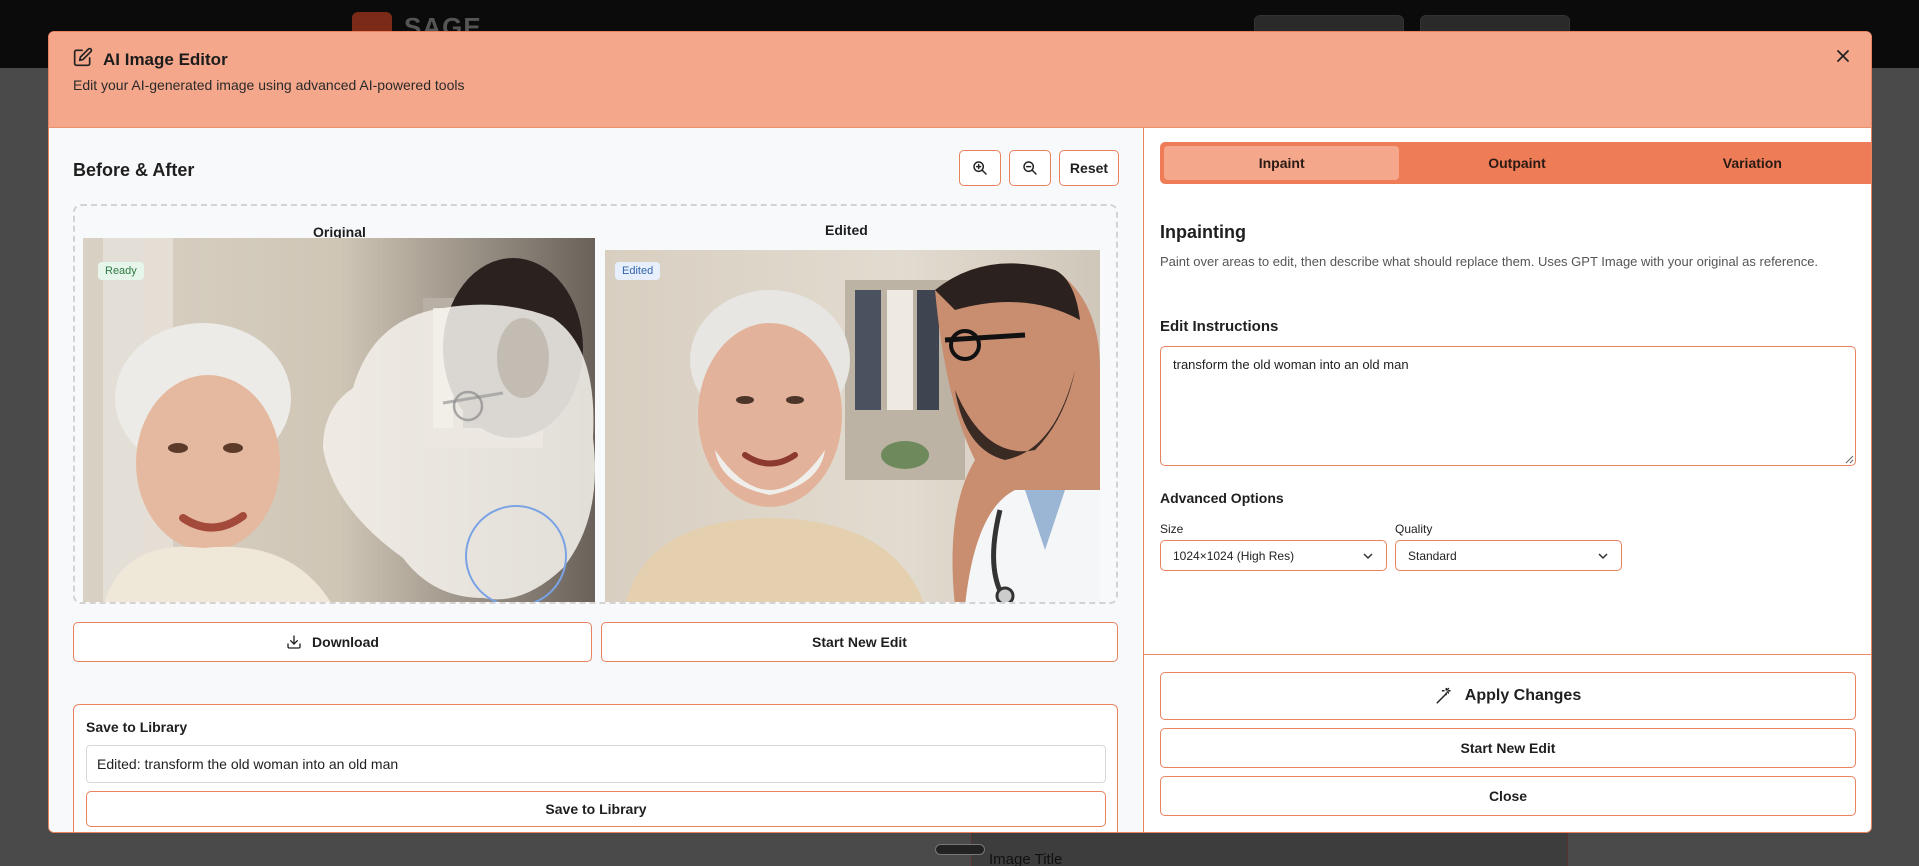  What do you see at coordinates (1523, 695) in the screenshot?
I see `apply-changes-label: Apply Changes` at bounding box center [1523, 695].